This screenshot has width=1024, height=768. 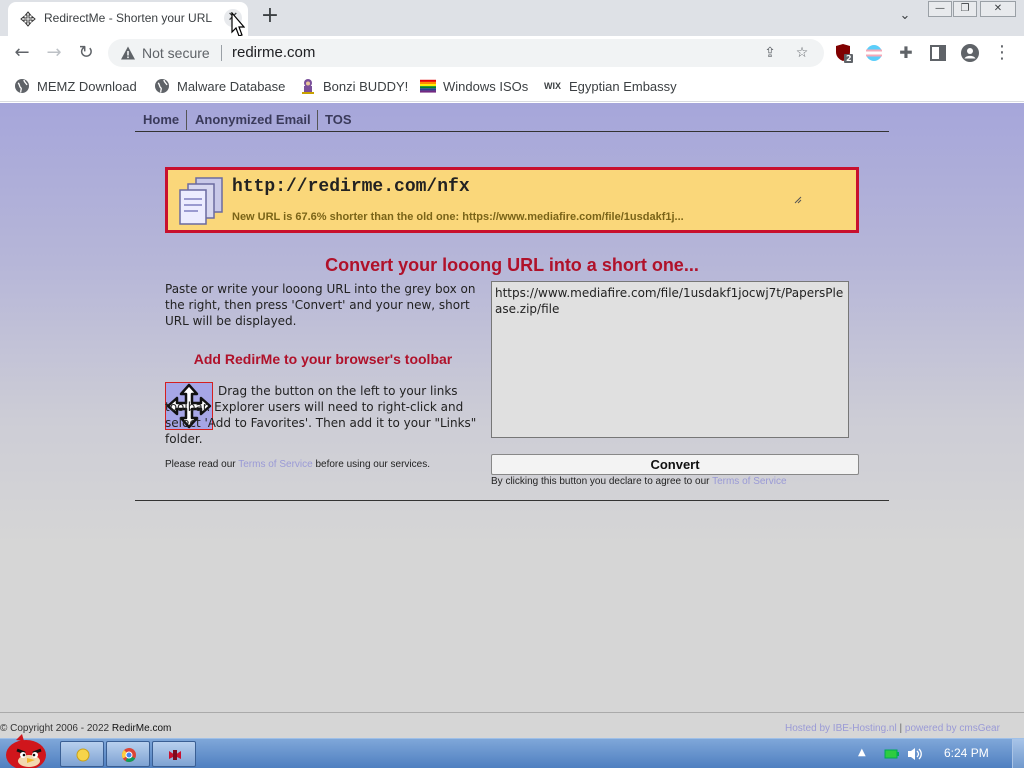 What do you see at coordinates (862, 752) in the screenshot?
I see `tray-expand-icon: ▲` at bounding box center [862, 752].